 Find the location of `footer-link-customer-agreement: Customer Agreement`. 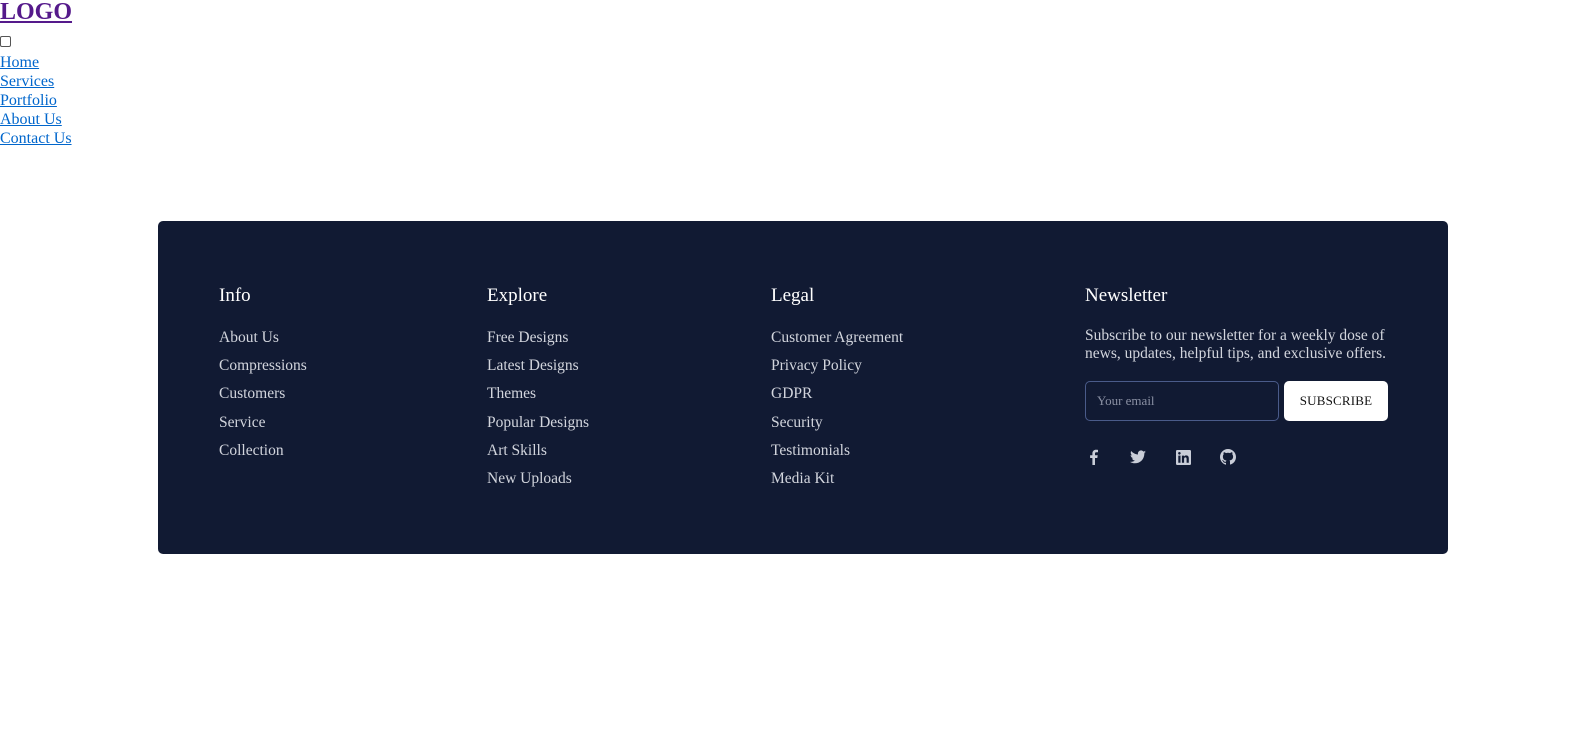

footer-link-customer-agreement: Customer Agreement is located at coordinates (837, 338).